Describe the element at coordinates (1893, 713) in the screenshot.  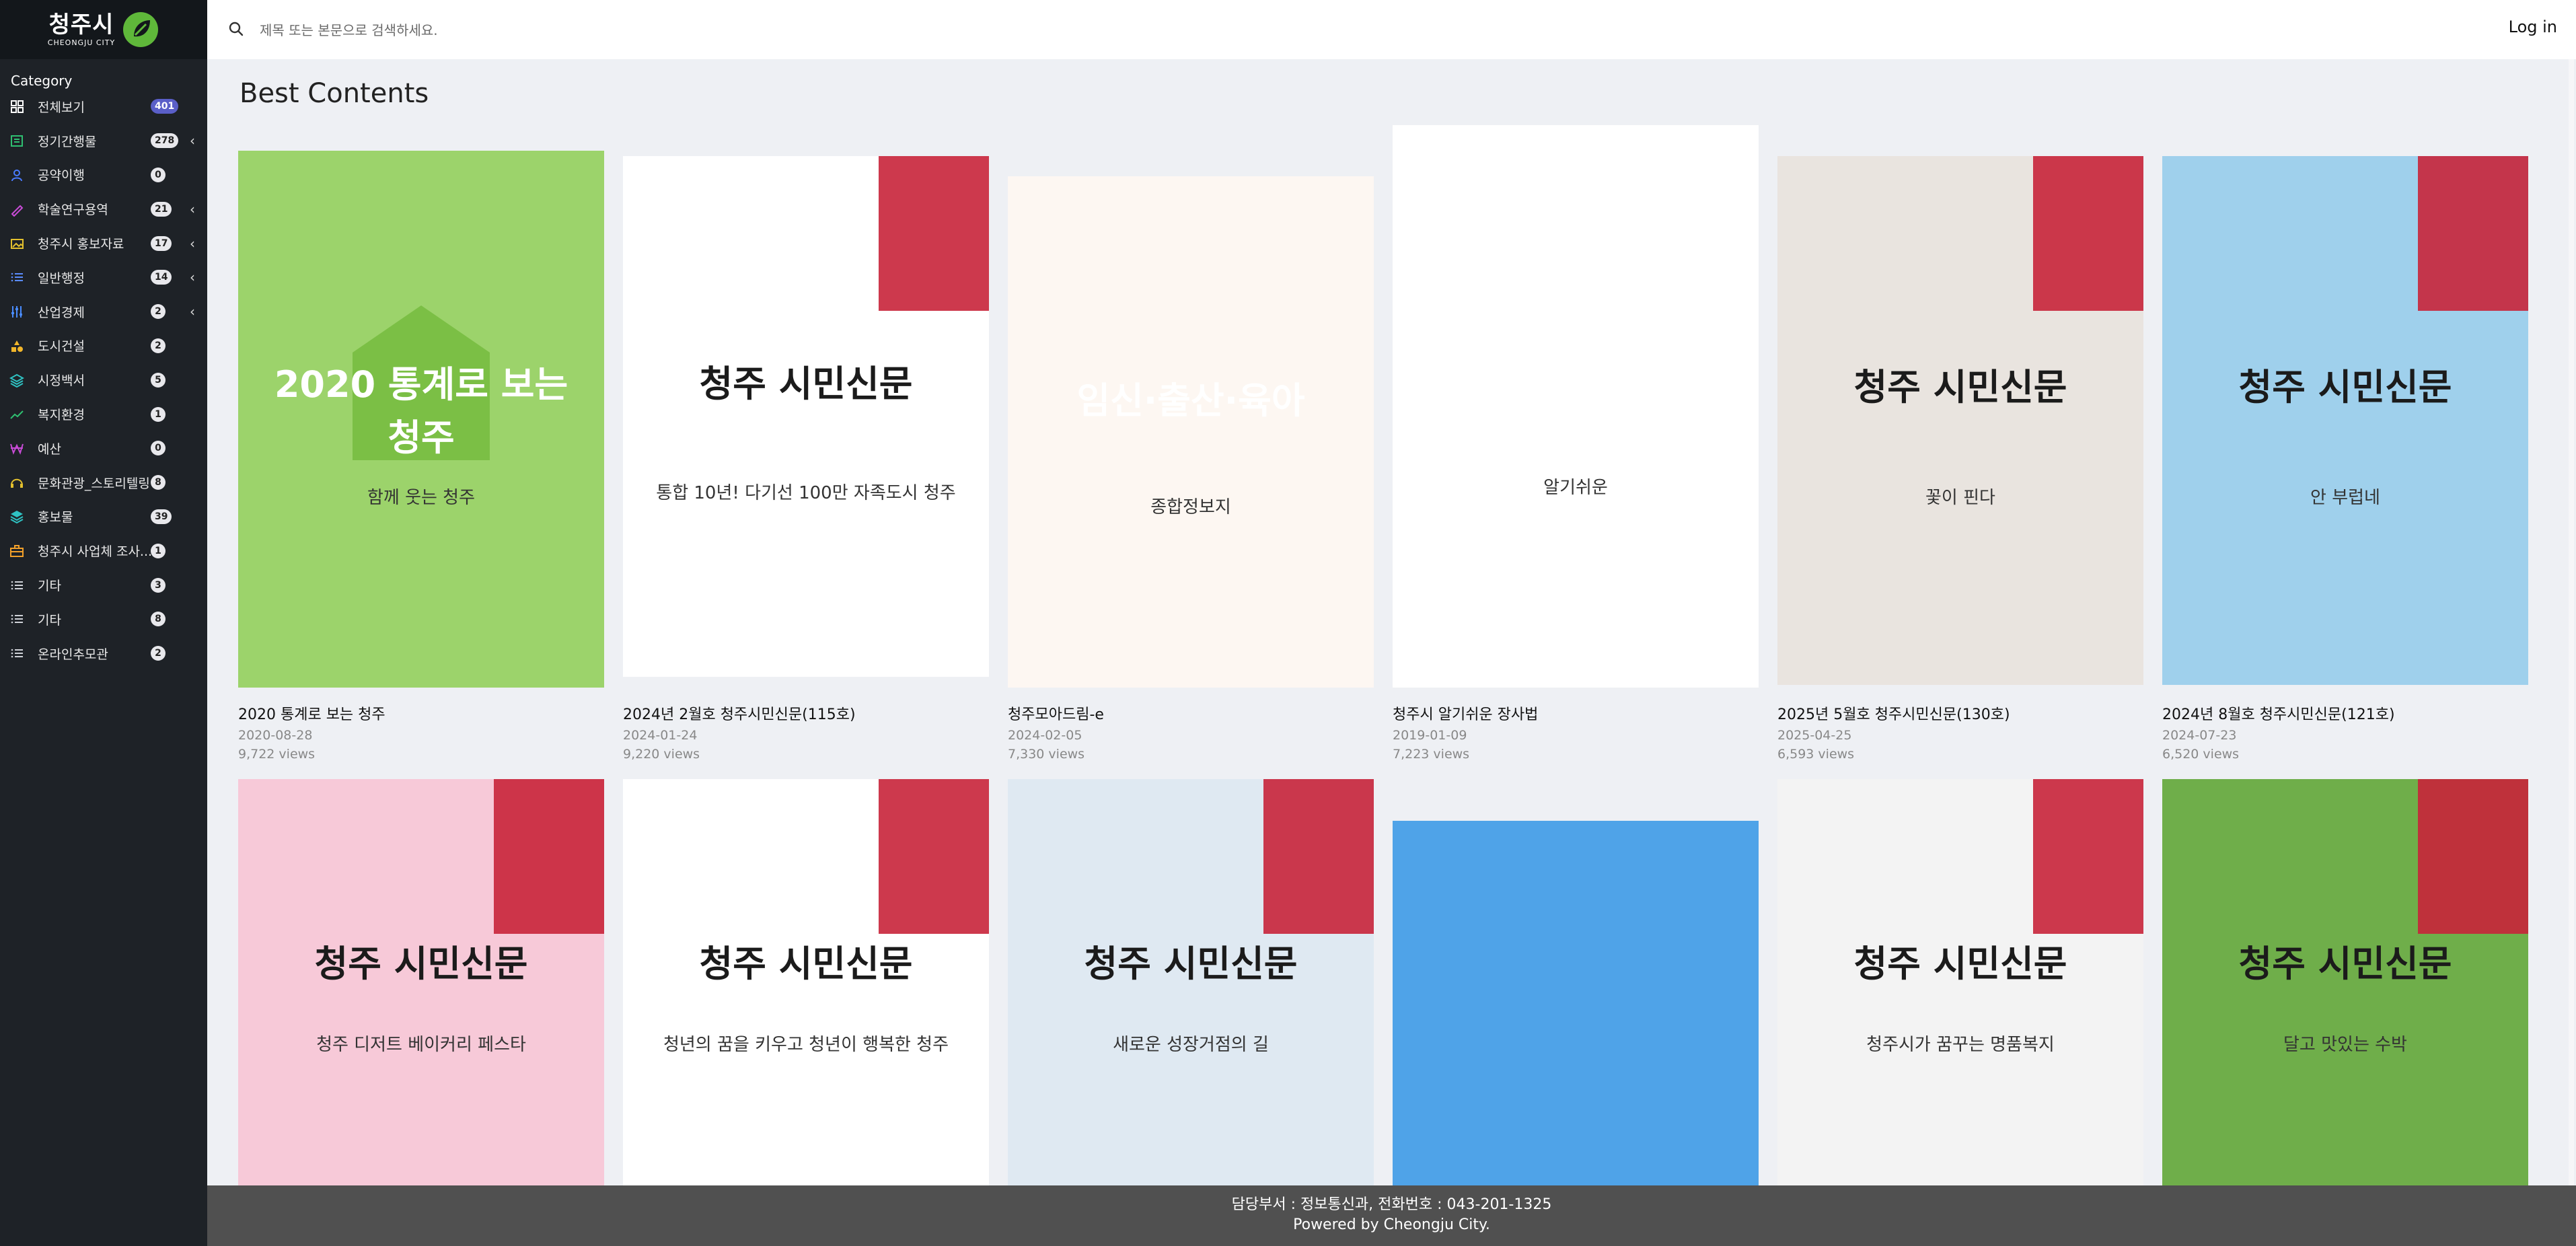
I see `card-title: 2025년 5월호 청주시민신문(130호)` at that location.